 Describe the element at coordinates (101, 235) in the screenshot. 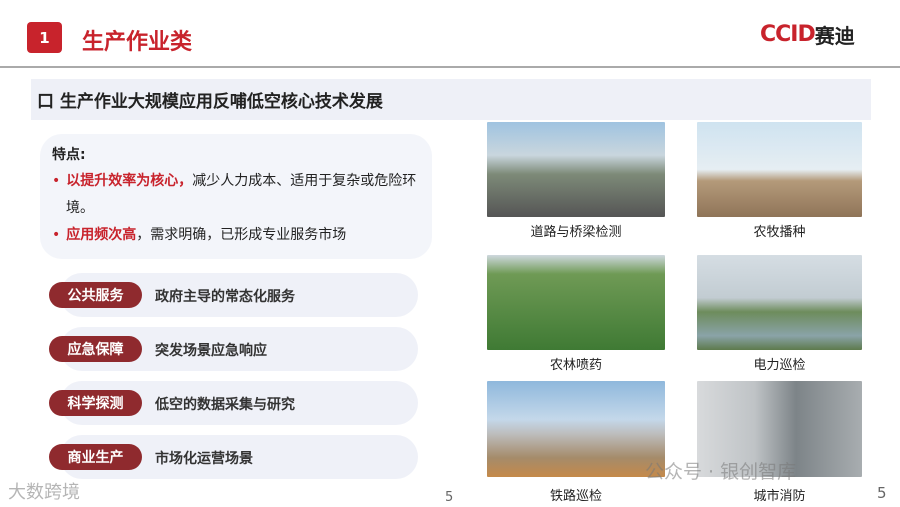

I see `feature-highlight: 应用频次高` at that location.